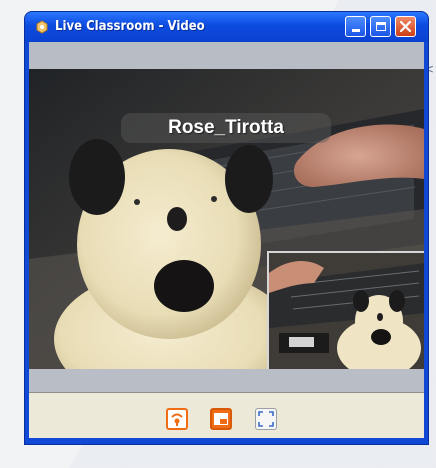  I want to click on self-view-feed-image, so click(346, 311).